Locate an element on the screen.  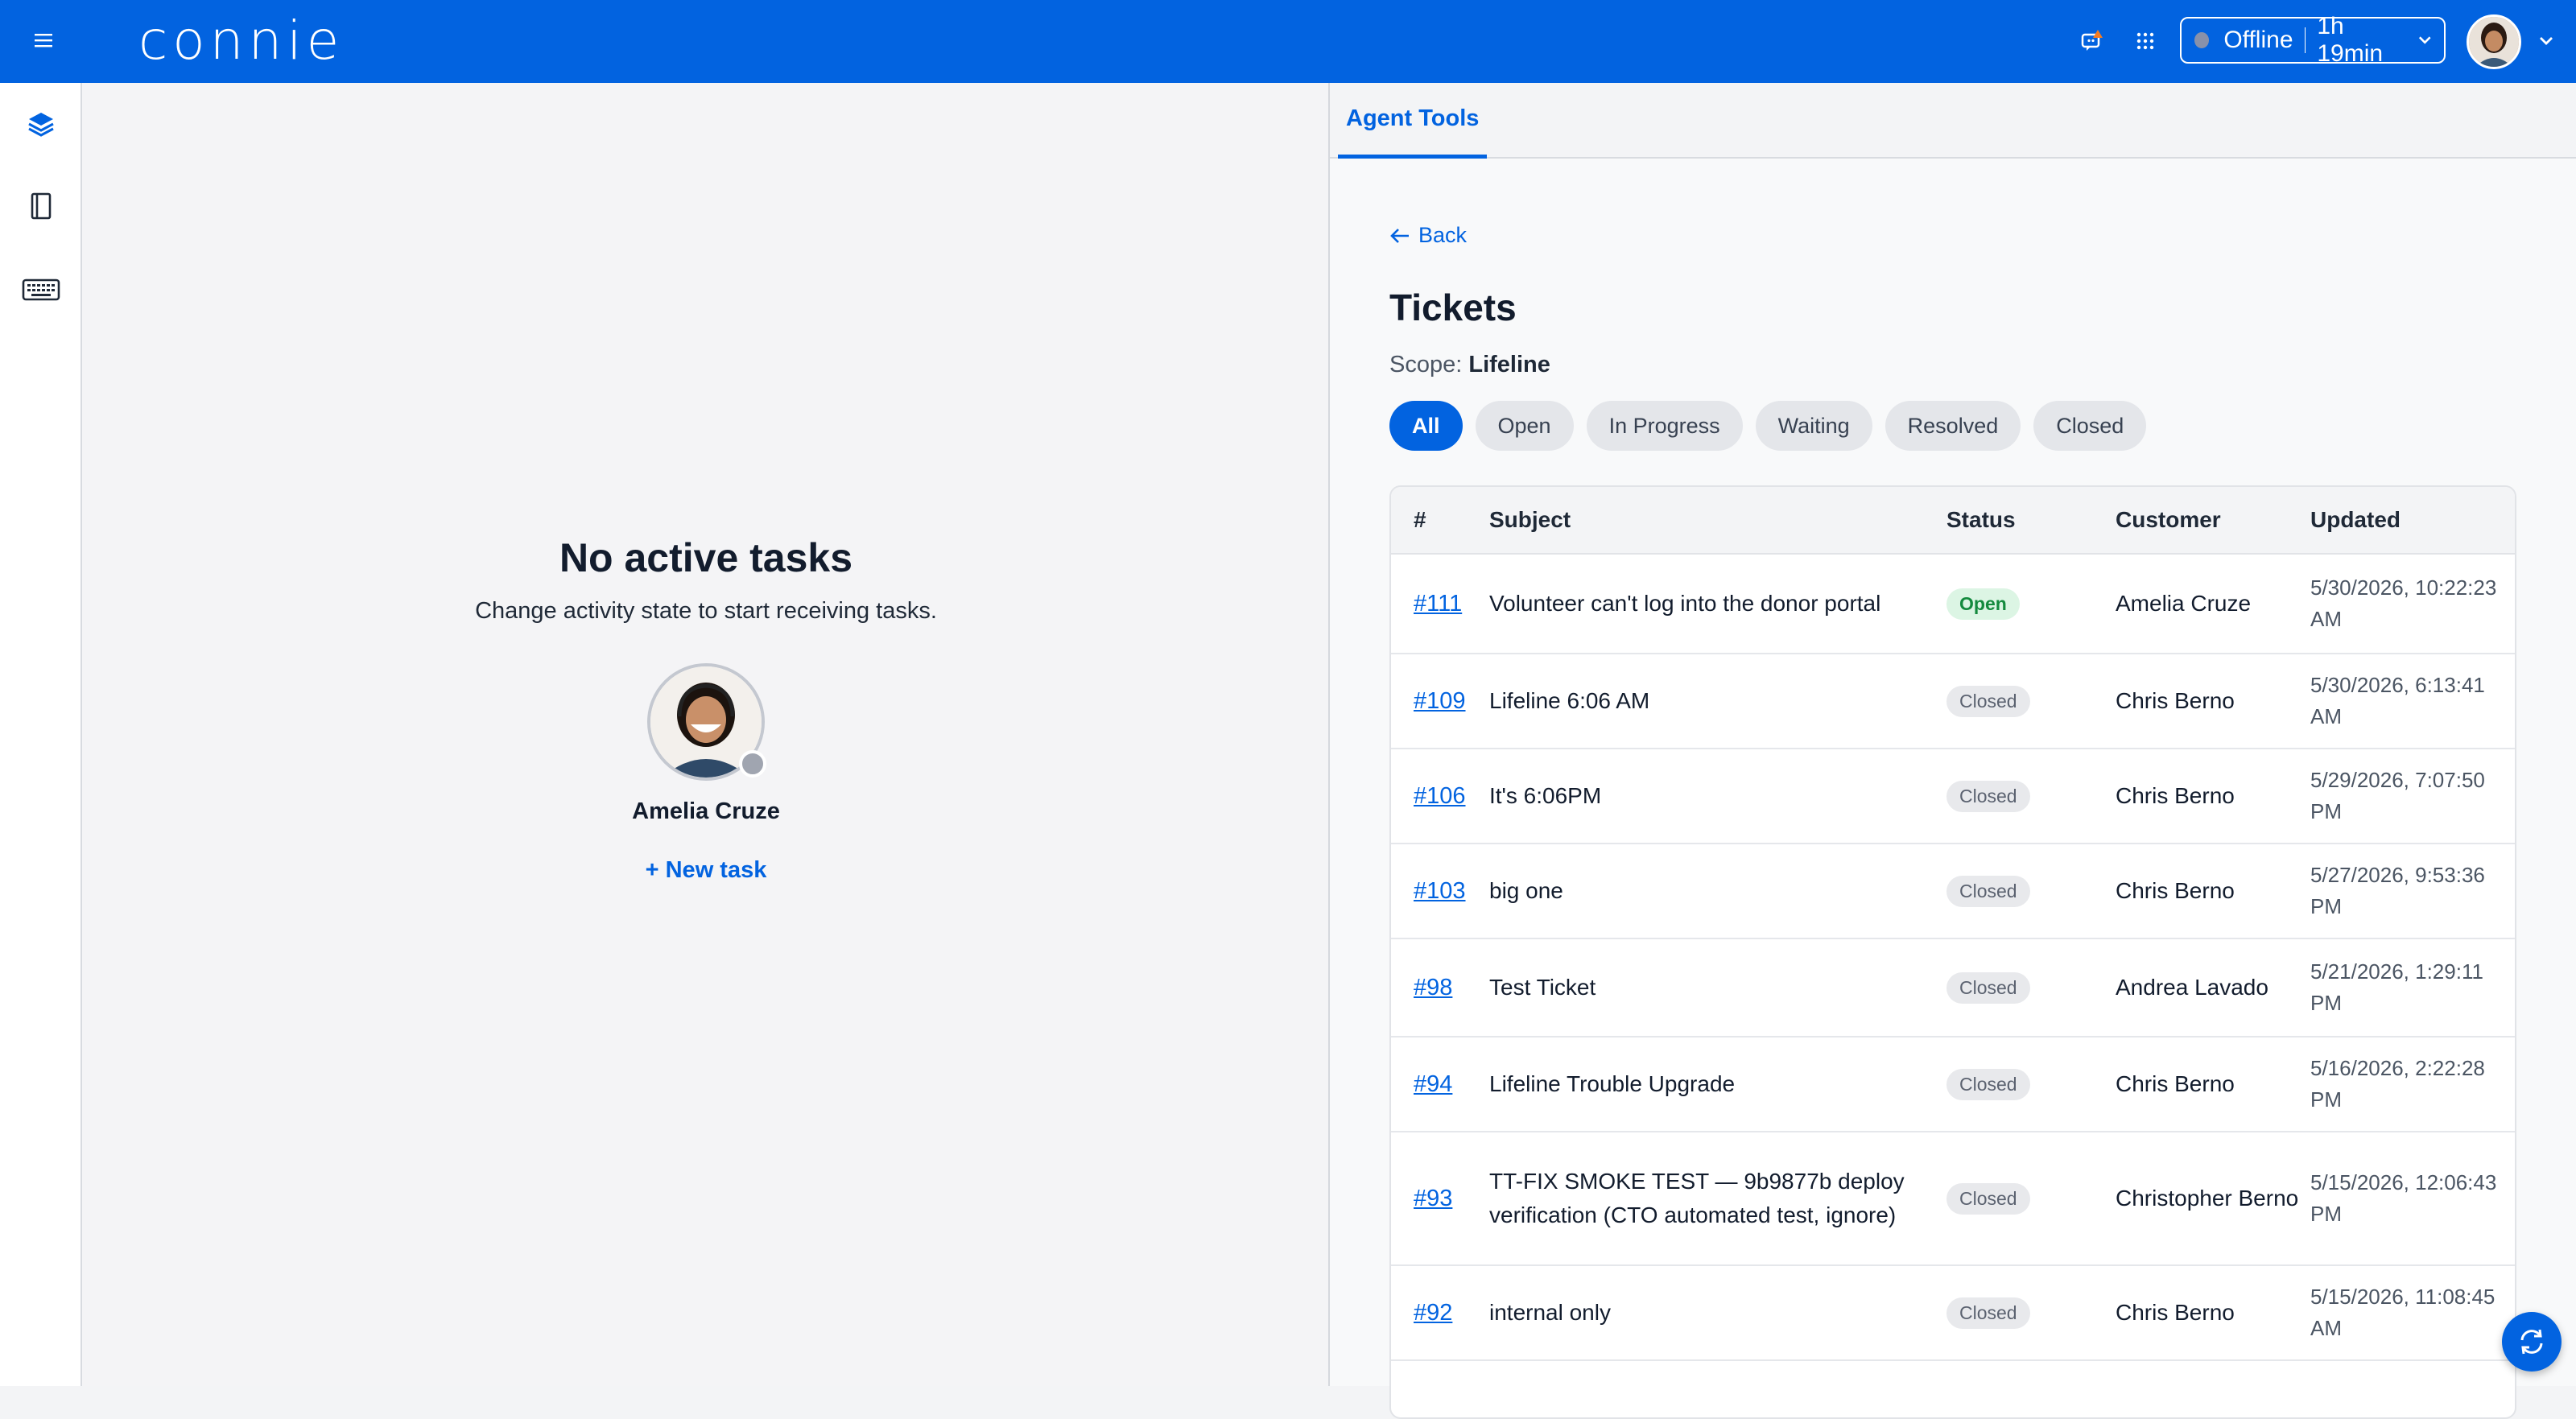
status-filters: All Open In Progress Waiting Resolved Closed is located at coordinates (1768, 426).